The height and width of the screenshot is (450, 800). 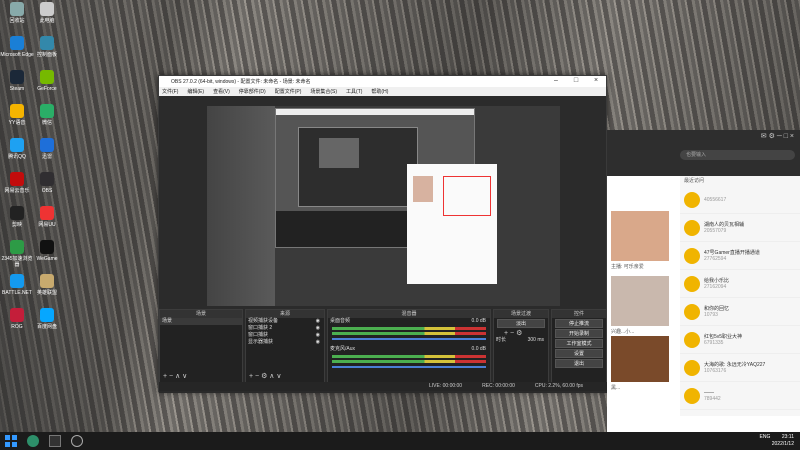 What do you see at coordinates (579, 333) in the screenshot?
I see `start-recording-button: 开始录制` at bounding box center [579, 333].